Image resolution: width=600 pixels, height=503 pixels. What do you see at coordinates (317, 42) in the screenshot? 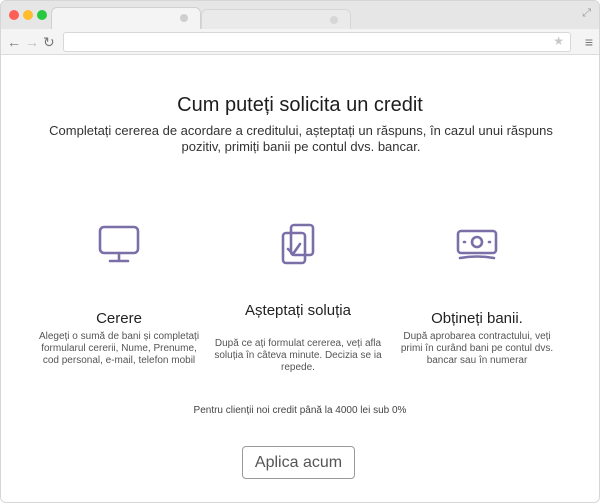
I see `address-bar: ★` at bounding box center [317, 42].